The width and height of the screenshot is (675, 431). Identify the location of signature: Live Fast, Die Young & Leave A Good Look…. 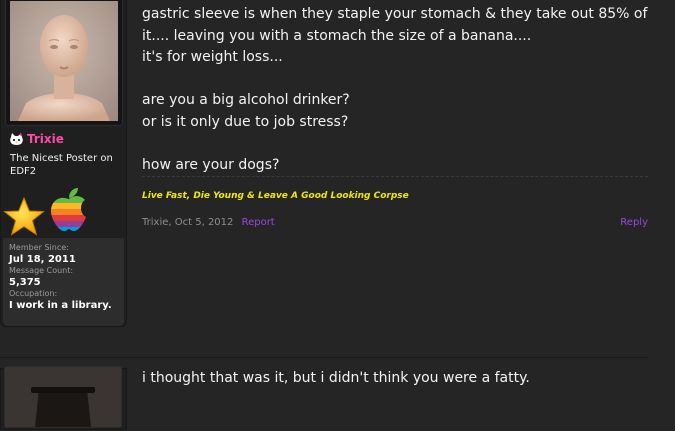
(275, 196).